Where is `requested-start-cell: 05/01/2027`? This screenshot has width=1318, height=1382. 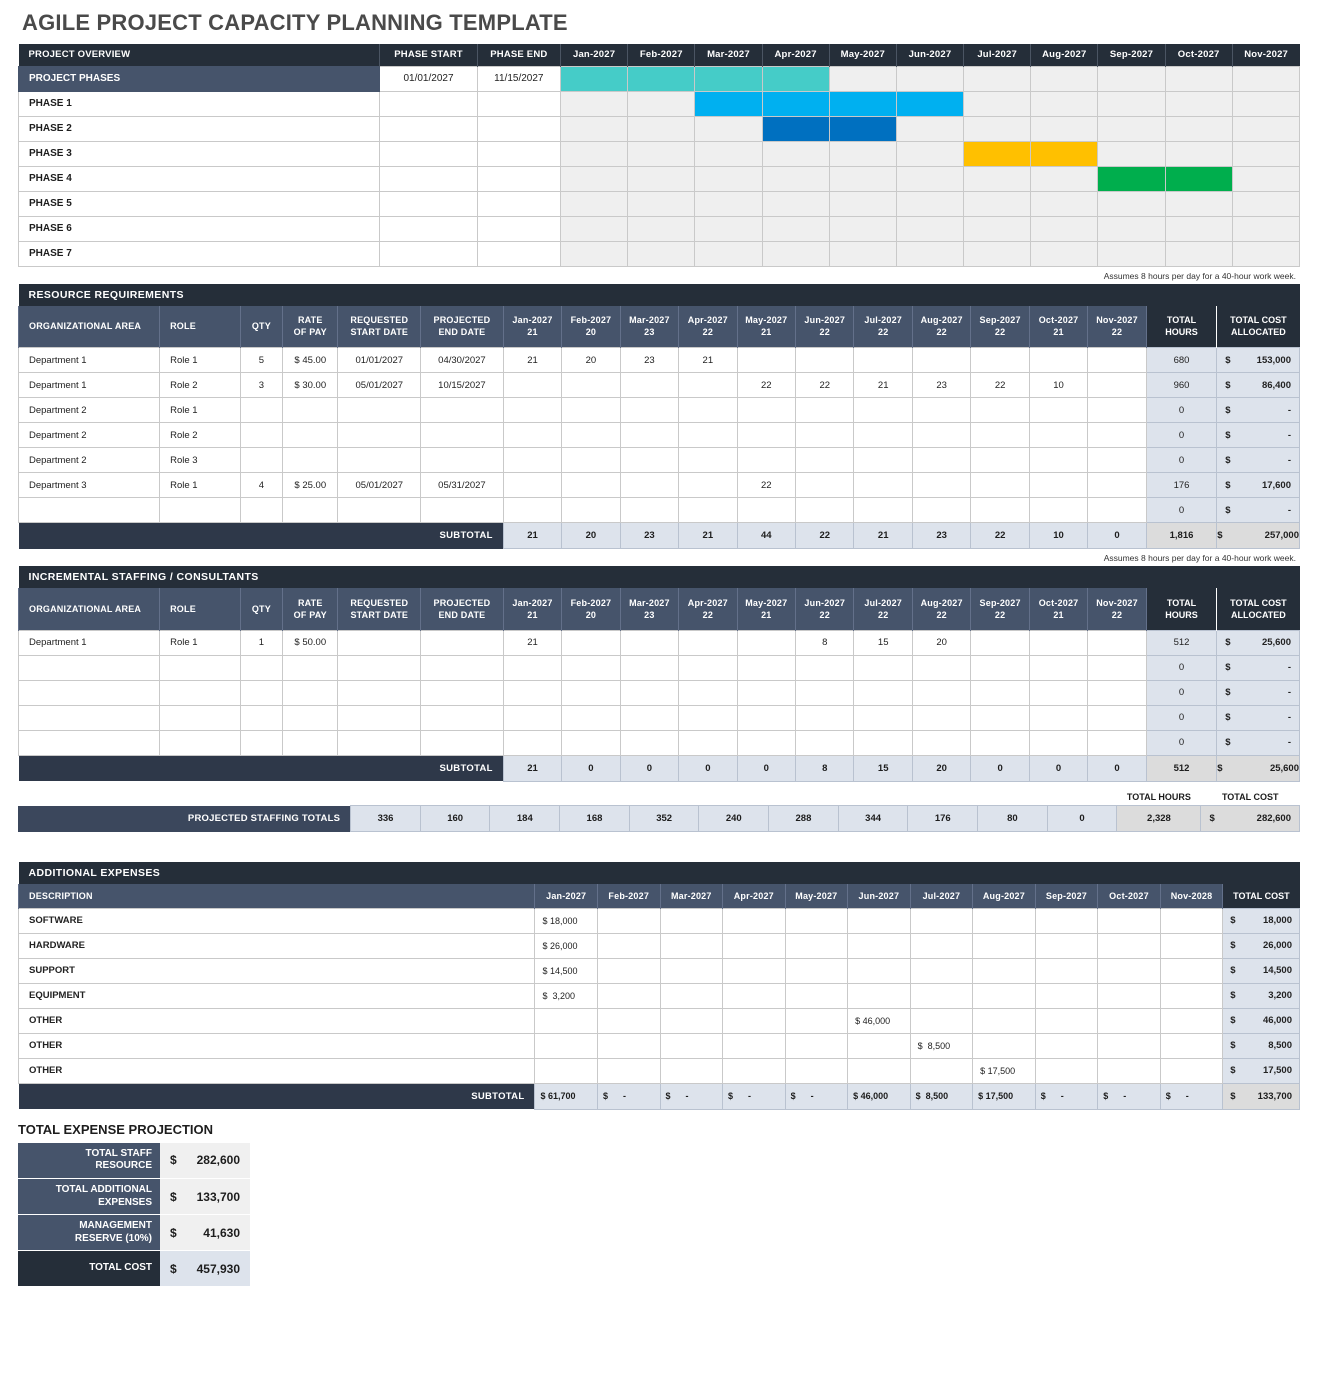 requested-start-cell: 05/01/2027 is located at coordinates (379, 385).